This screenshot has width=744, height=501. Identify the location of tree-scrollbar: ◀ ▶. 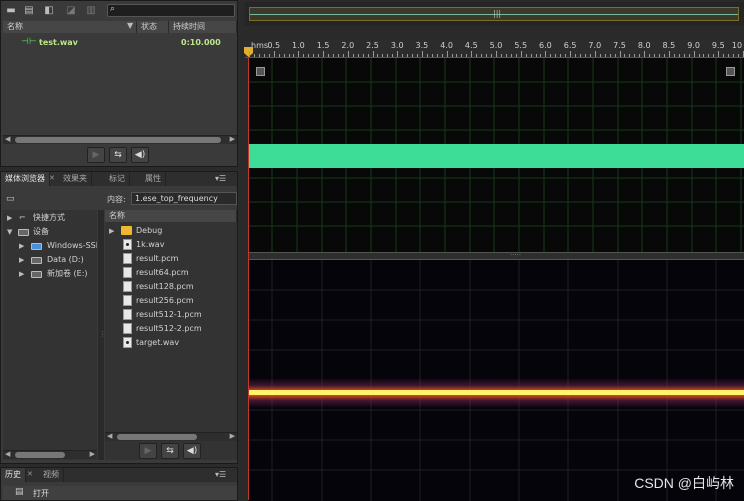
(50, 454).